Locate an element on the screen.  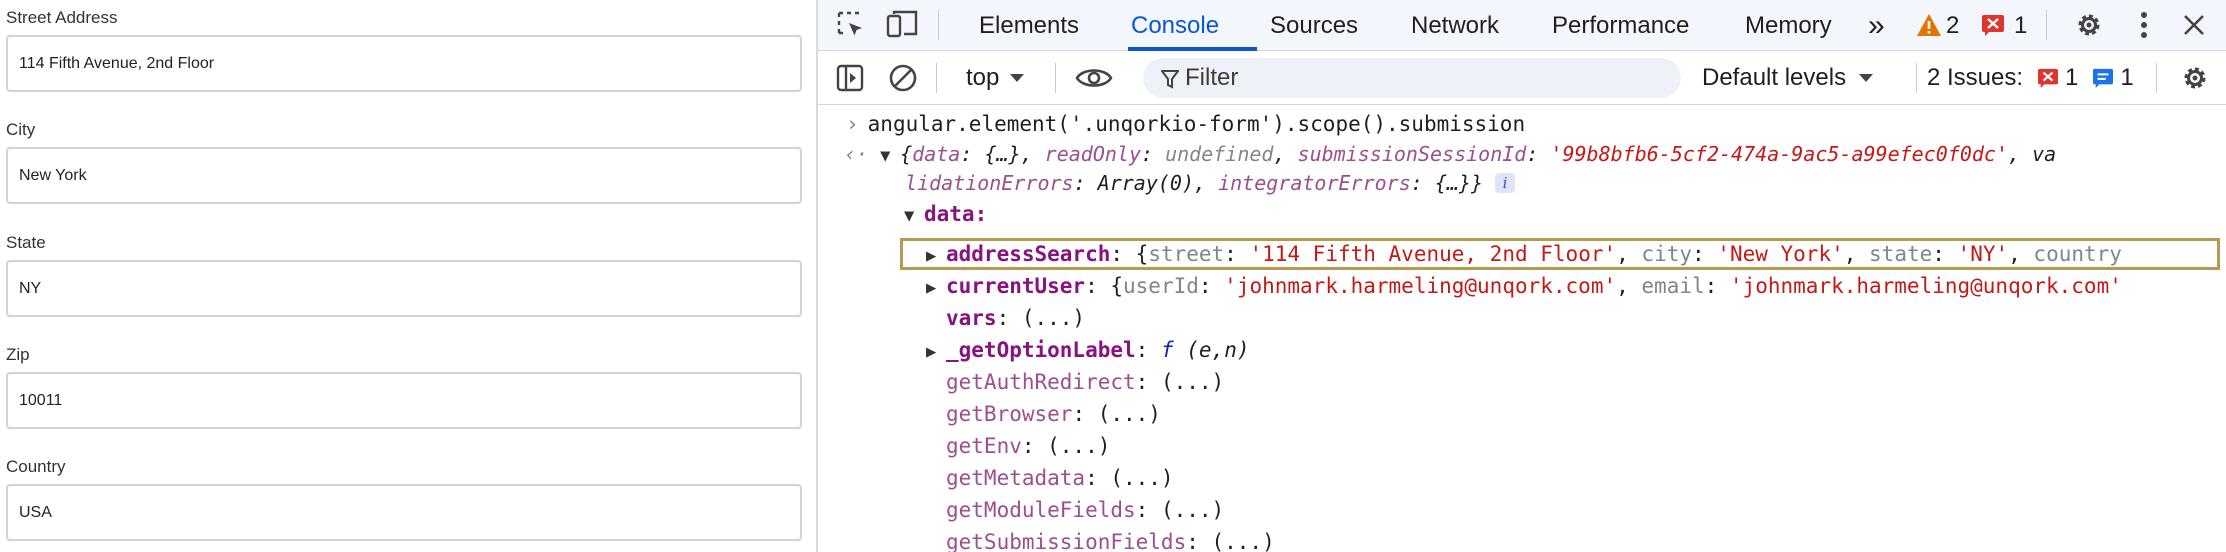
log-levels-dropdown: Default levels is located at coordinates (1788, 78).